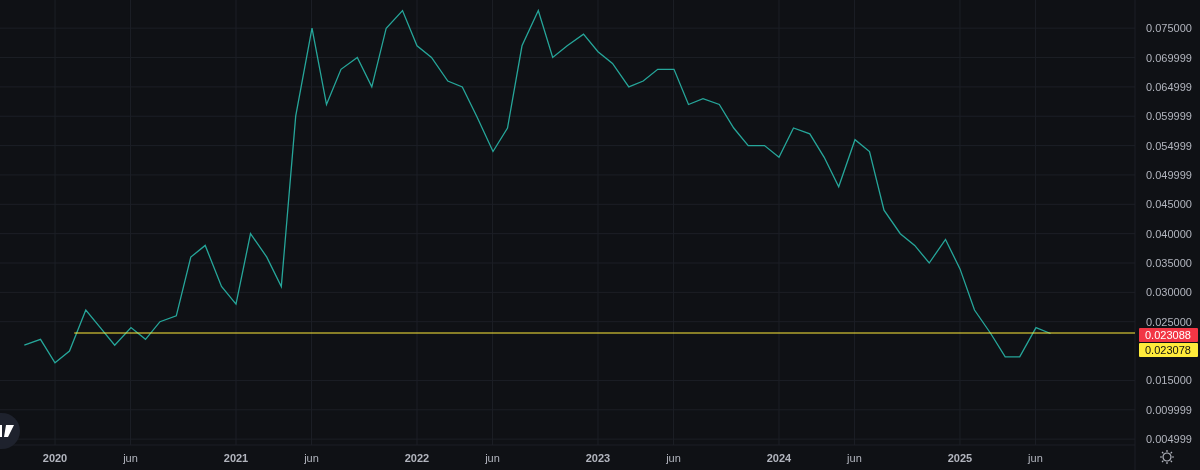 This screenshot has height=470, width=1200. I want to click on price-label: 0.015000, so click(1169, 380).